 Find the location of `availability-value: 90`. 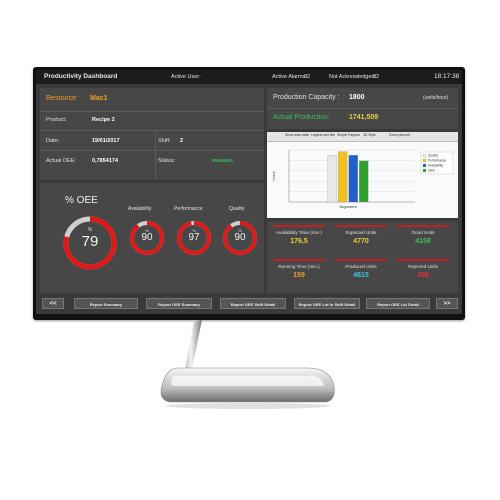

availability-value: 90 is located at coordinates (147, 237).